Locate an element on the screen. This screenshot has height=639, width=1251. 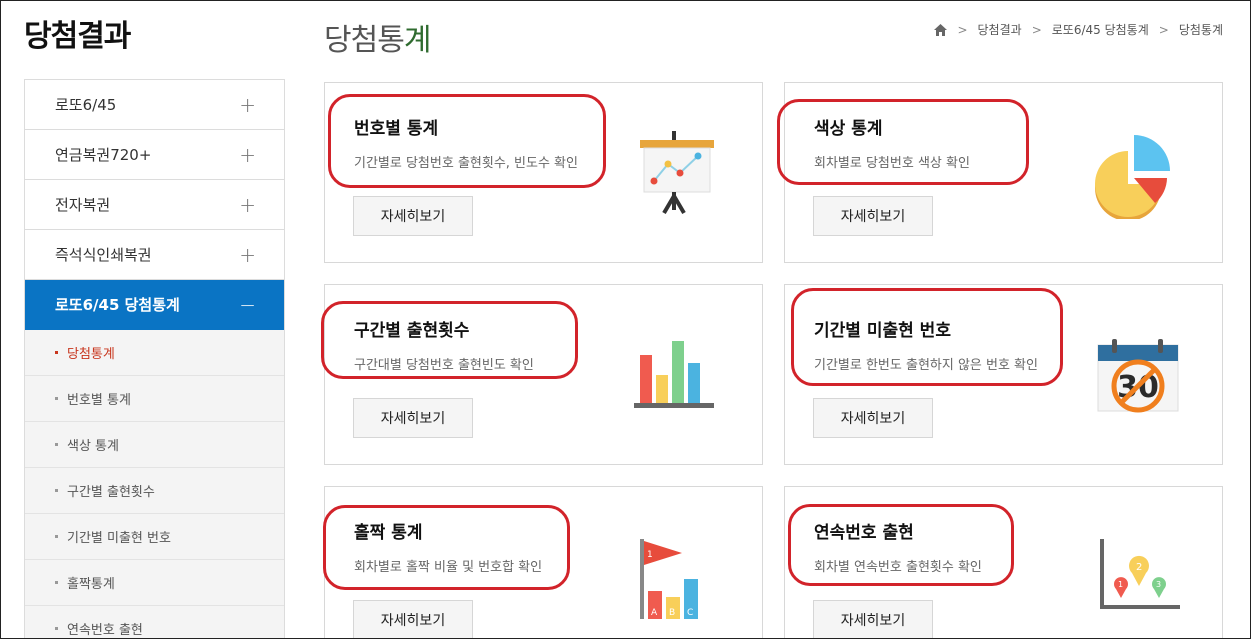
card-title: 홀짝 통계 is located at coordinates (388, 533).